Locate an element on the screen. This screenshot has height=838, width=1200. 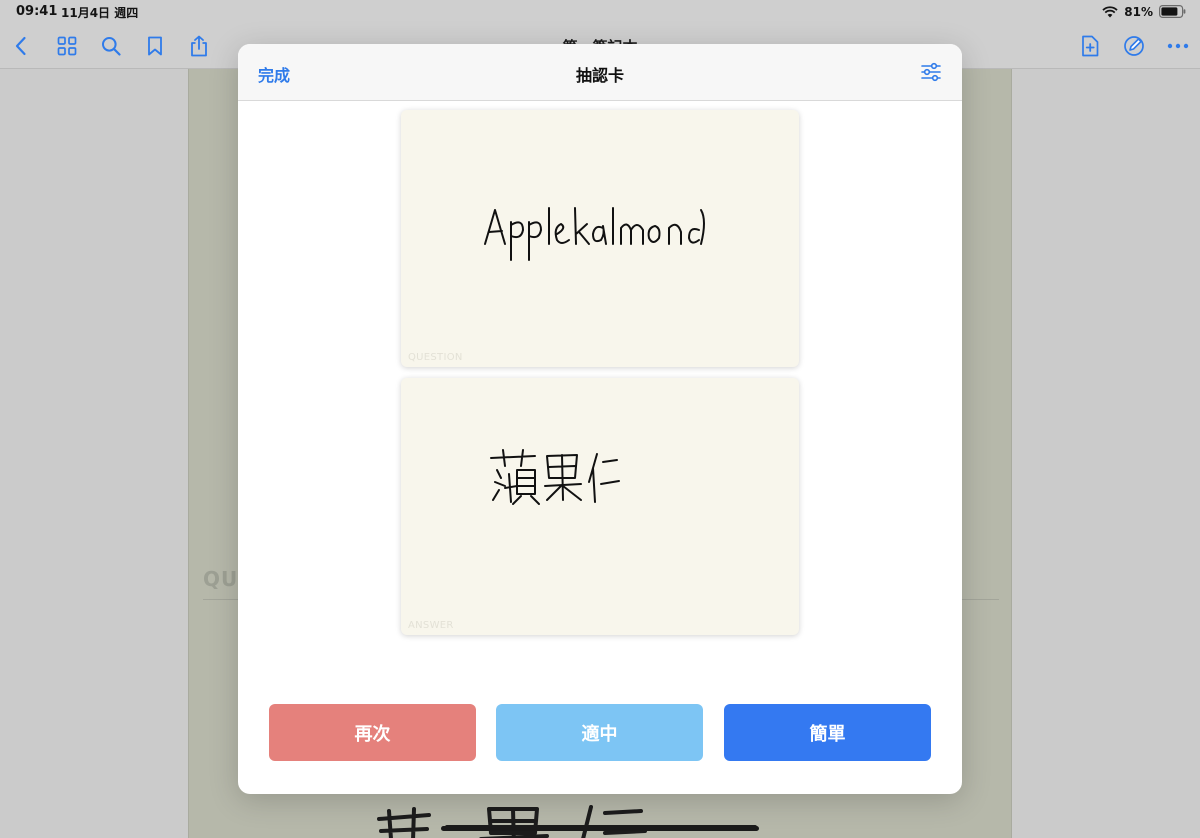
battery-percent: 81% is located at coordinates (1138, 12).